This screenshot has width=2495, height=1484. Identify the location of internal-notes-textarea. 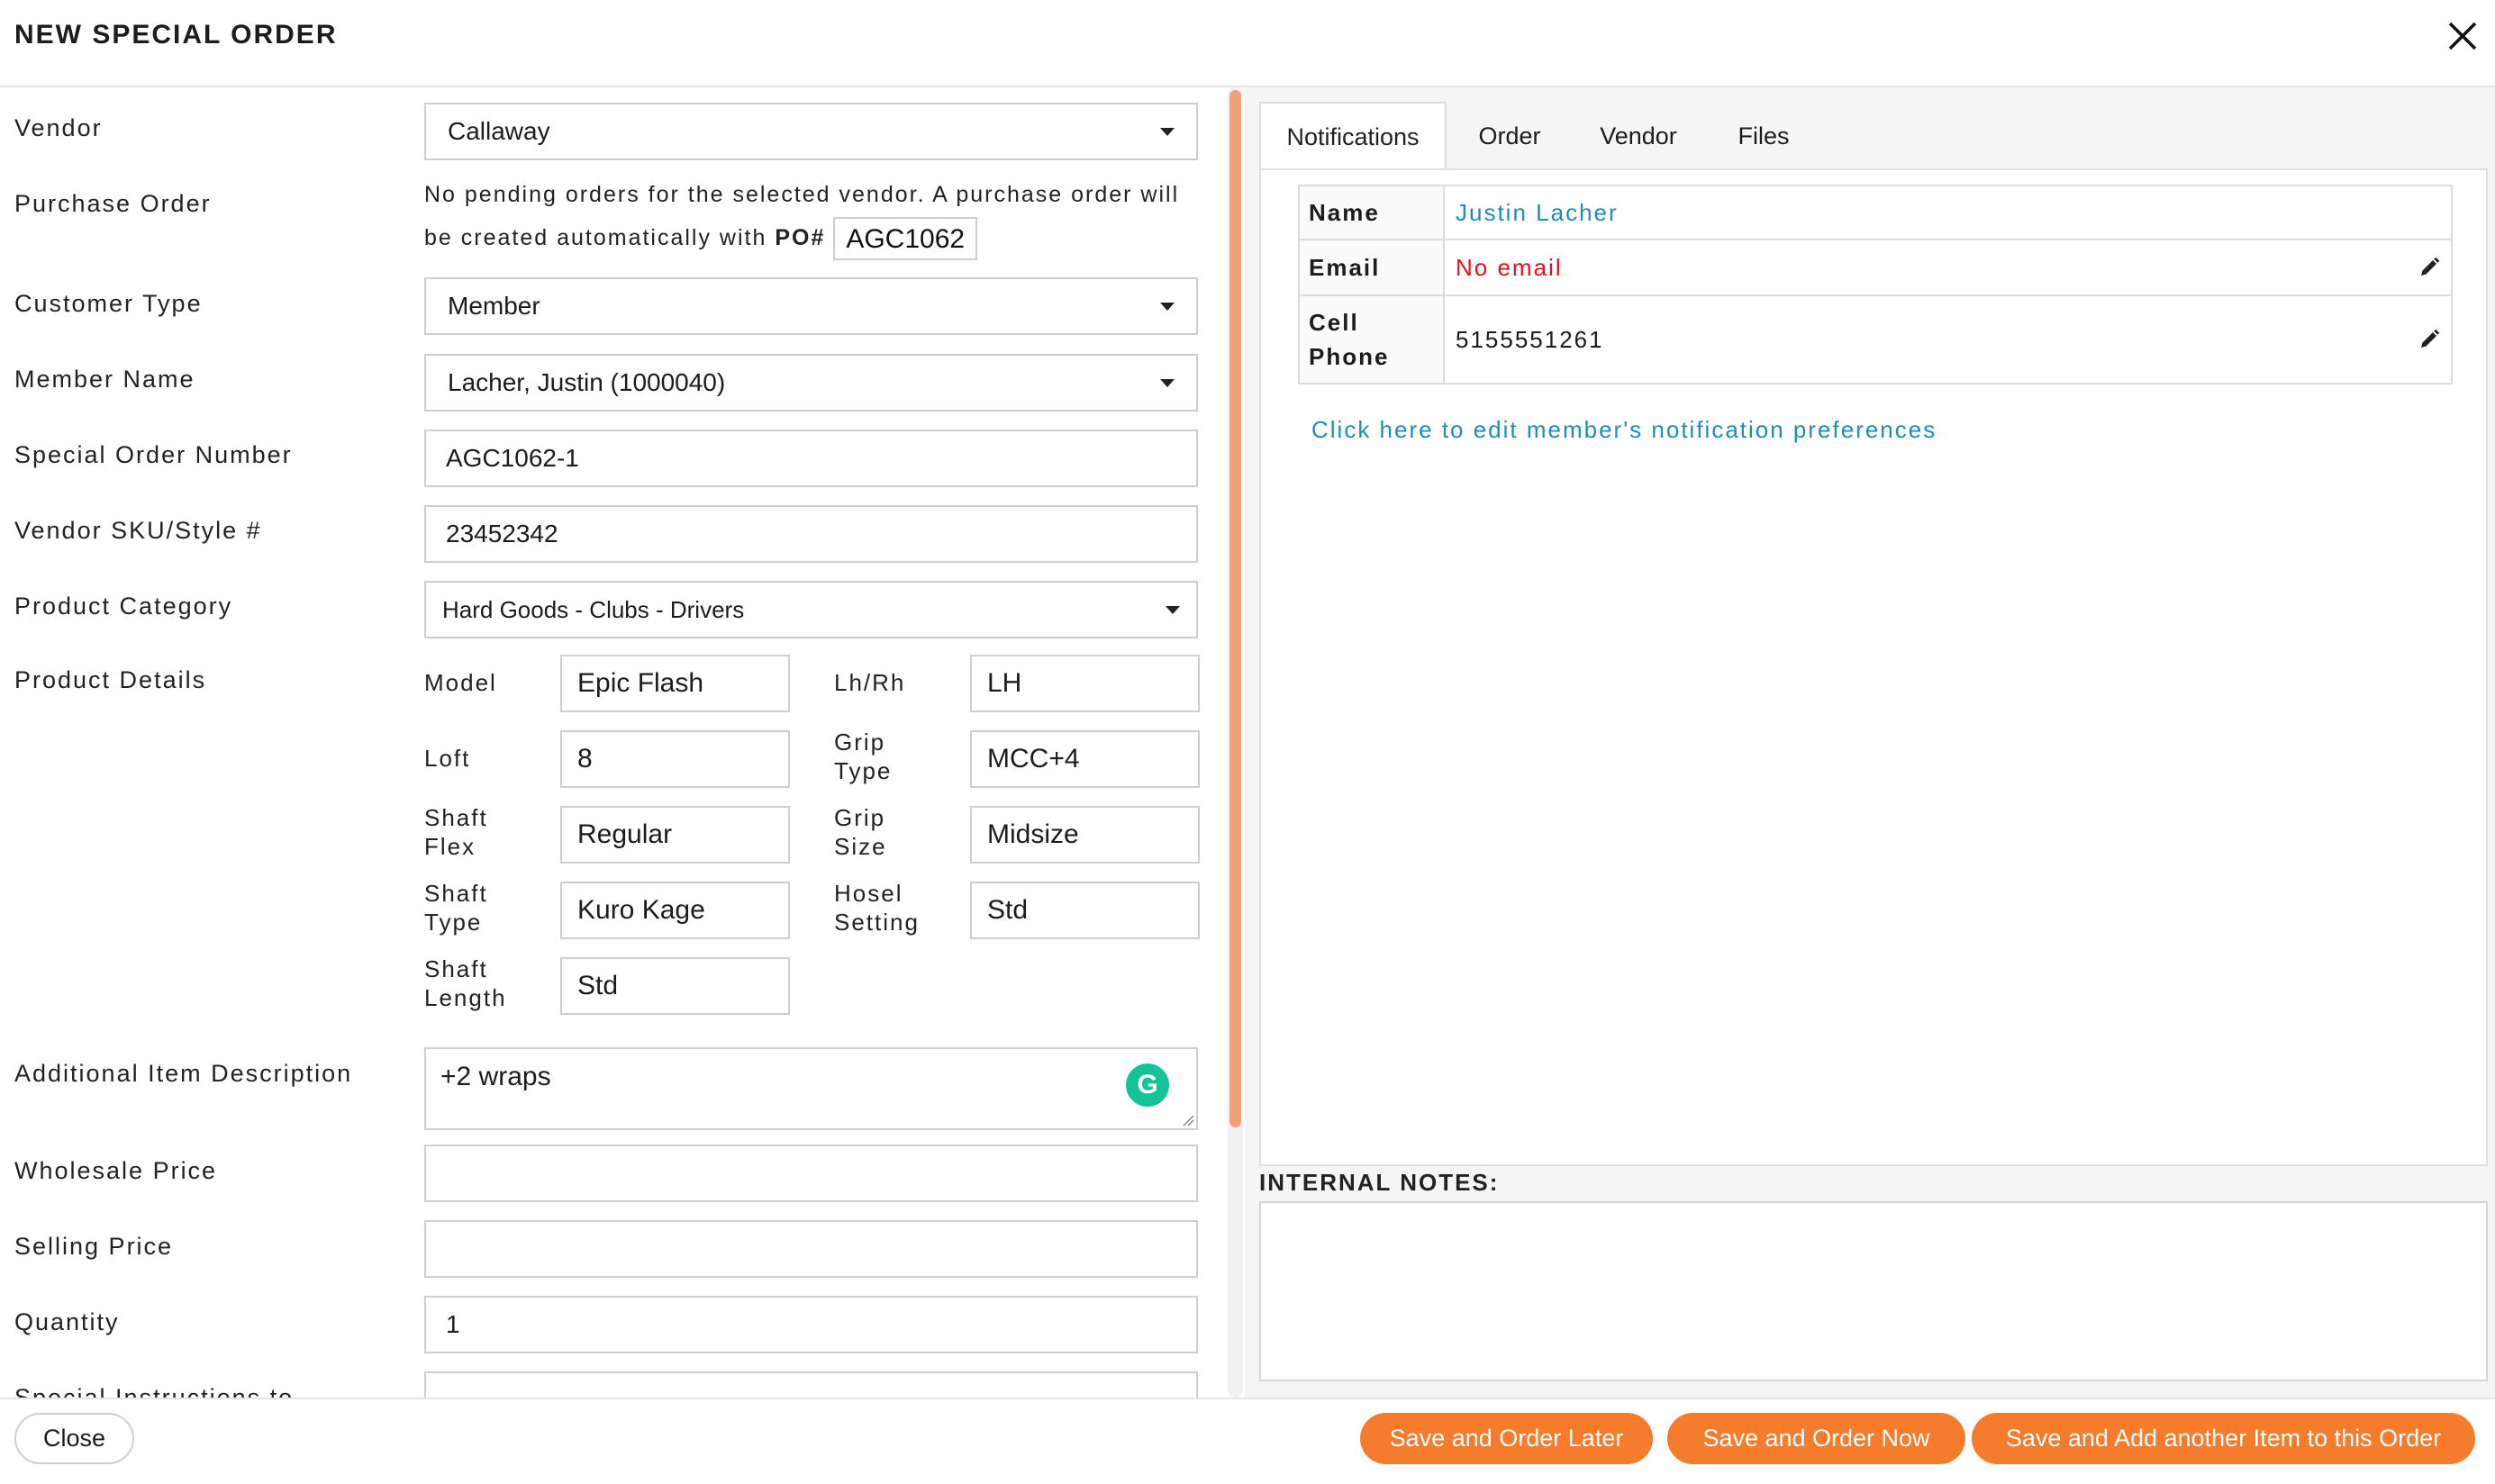
(1873, 1291).